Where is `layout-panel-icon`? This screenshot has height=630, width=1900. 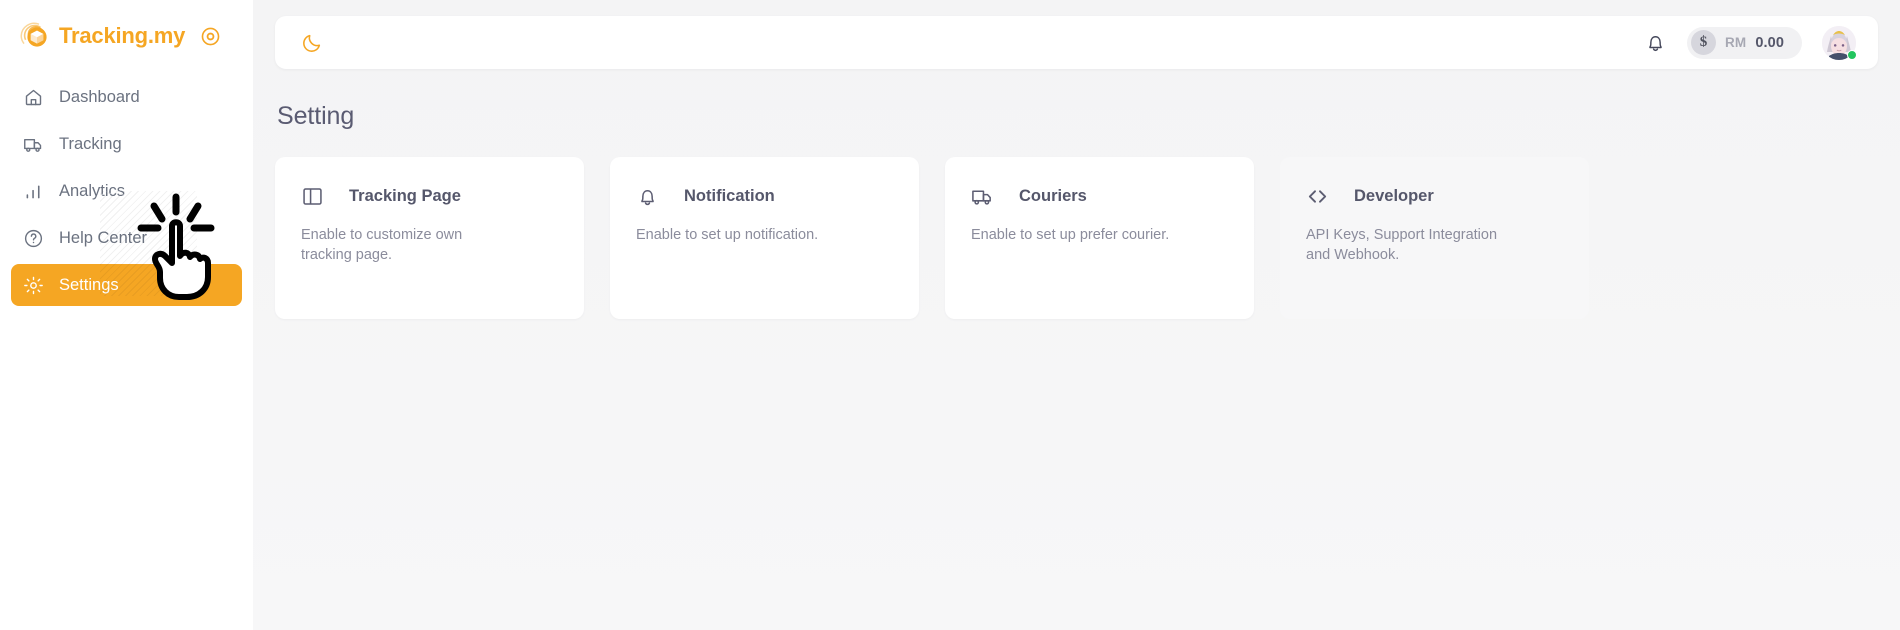 layout-panel-icon is located at coordinates (312, 196).